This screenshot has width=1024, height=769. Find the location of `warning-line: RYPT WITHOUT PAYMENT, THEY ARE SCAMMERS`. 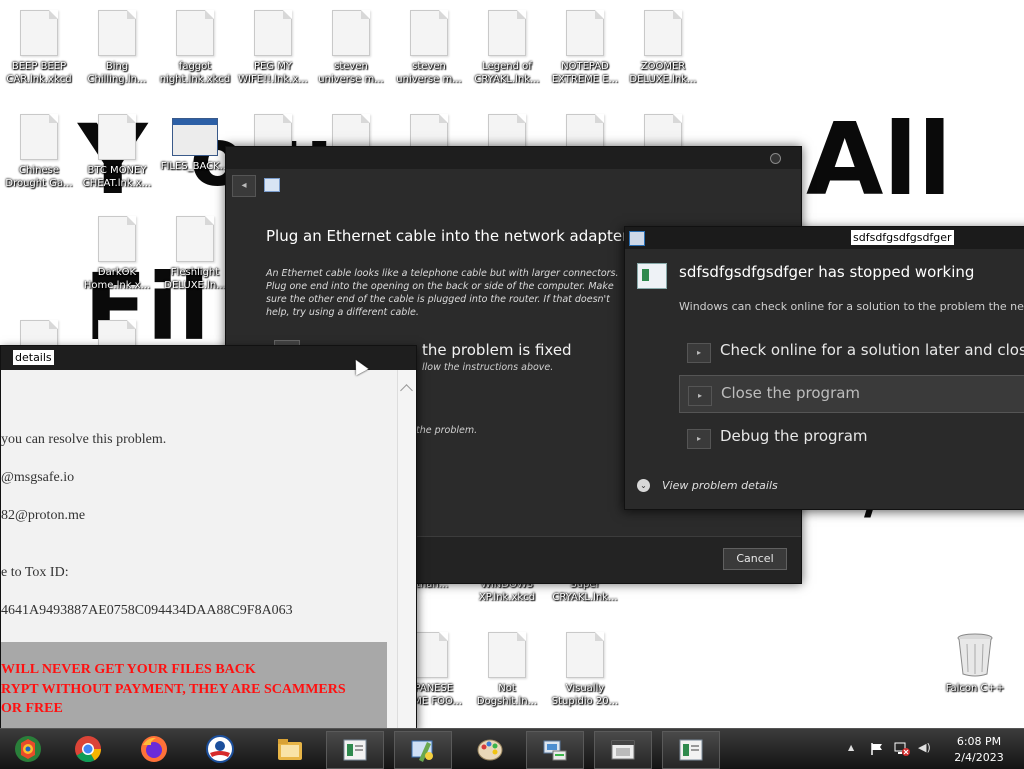

warning-line: RYPT WITHOUT PAYMENT, THEY ARE SCAMMERS is located at coordinates (173, 689).